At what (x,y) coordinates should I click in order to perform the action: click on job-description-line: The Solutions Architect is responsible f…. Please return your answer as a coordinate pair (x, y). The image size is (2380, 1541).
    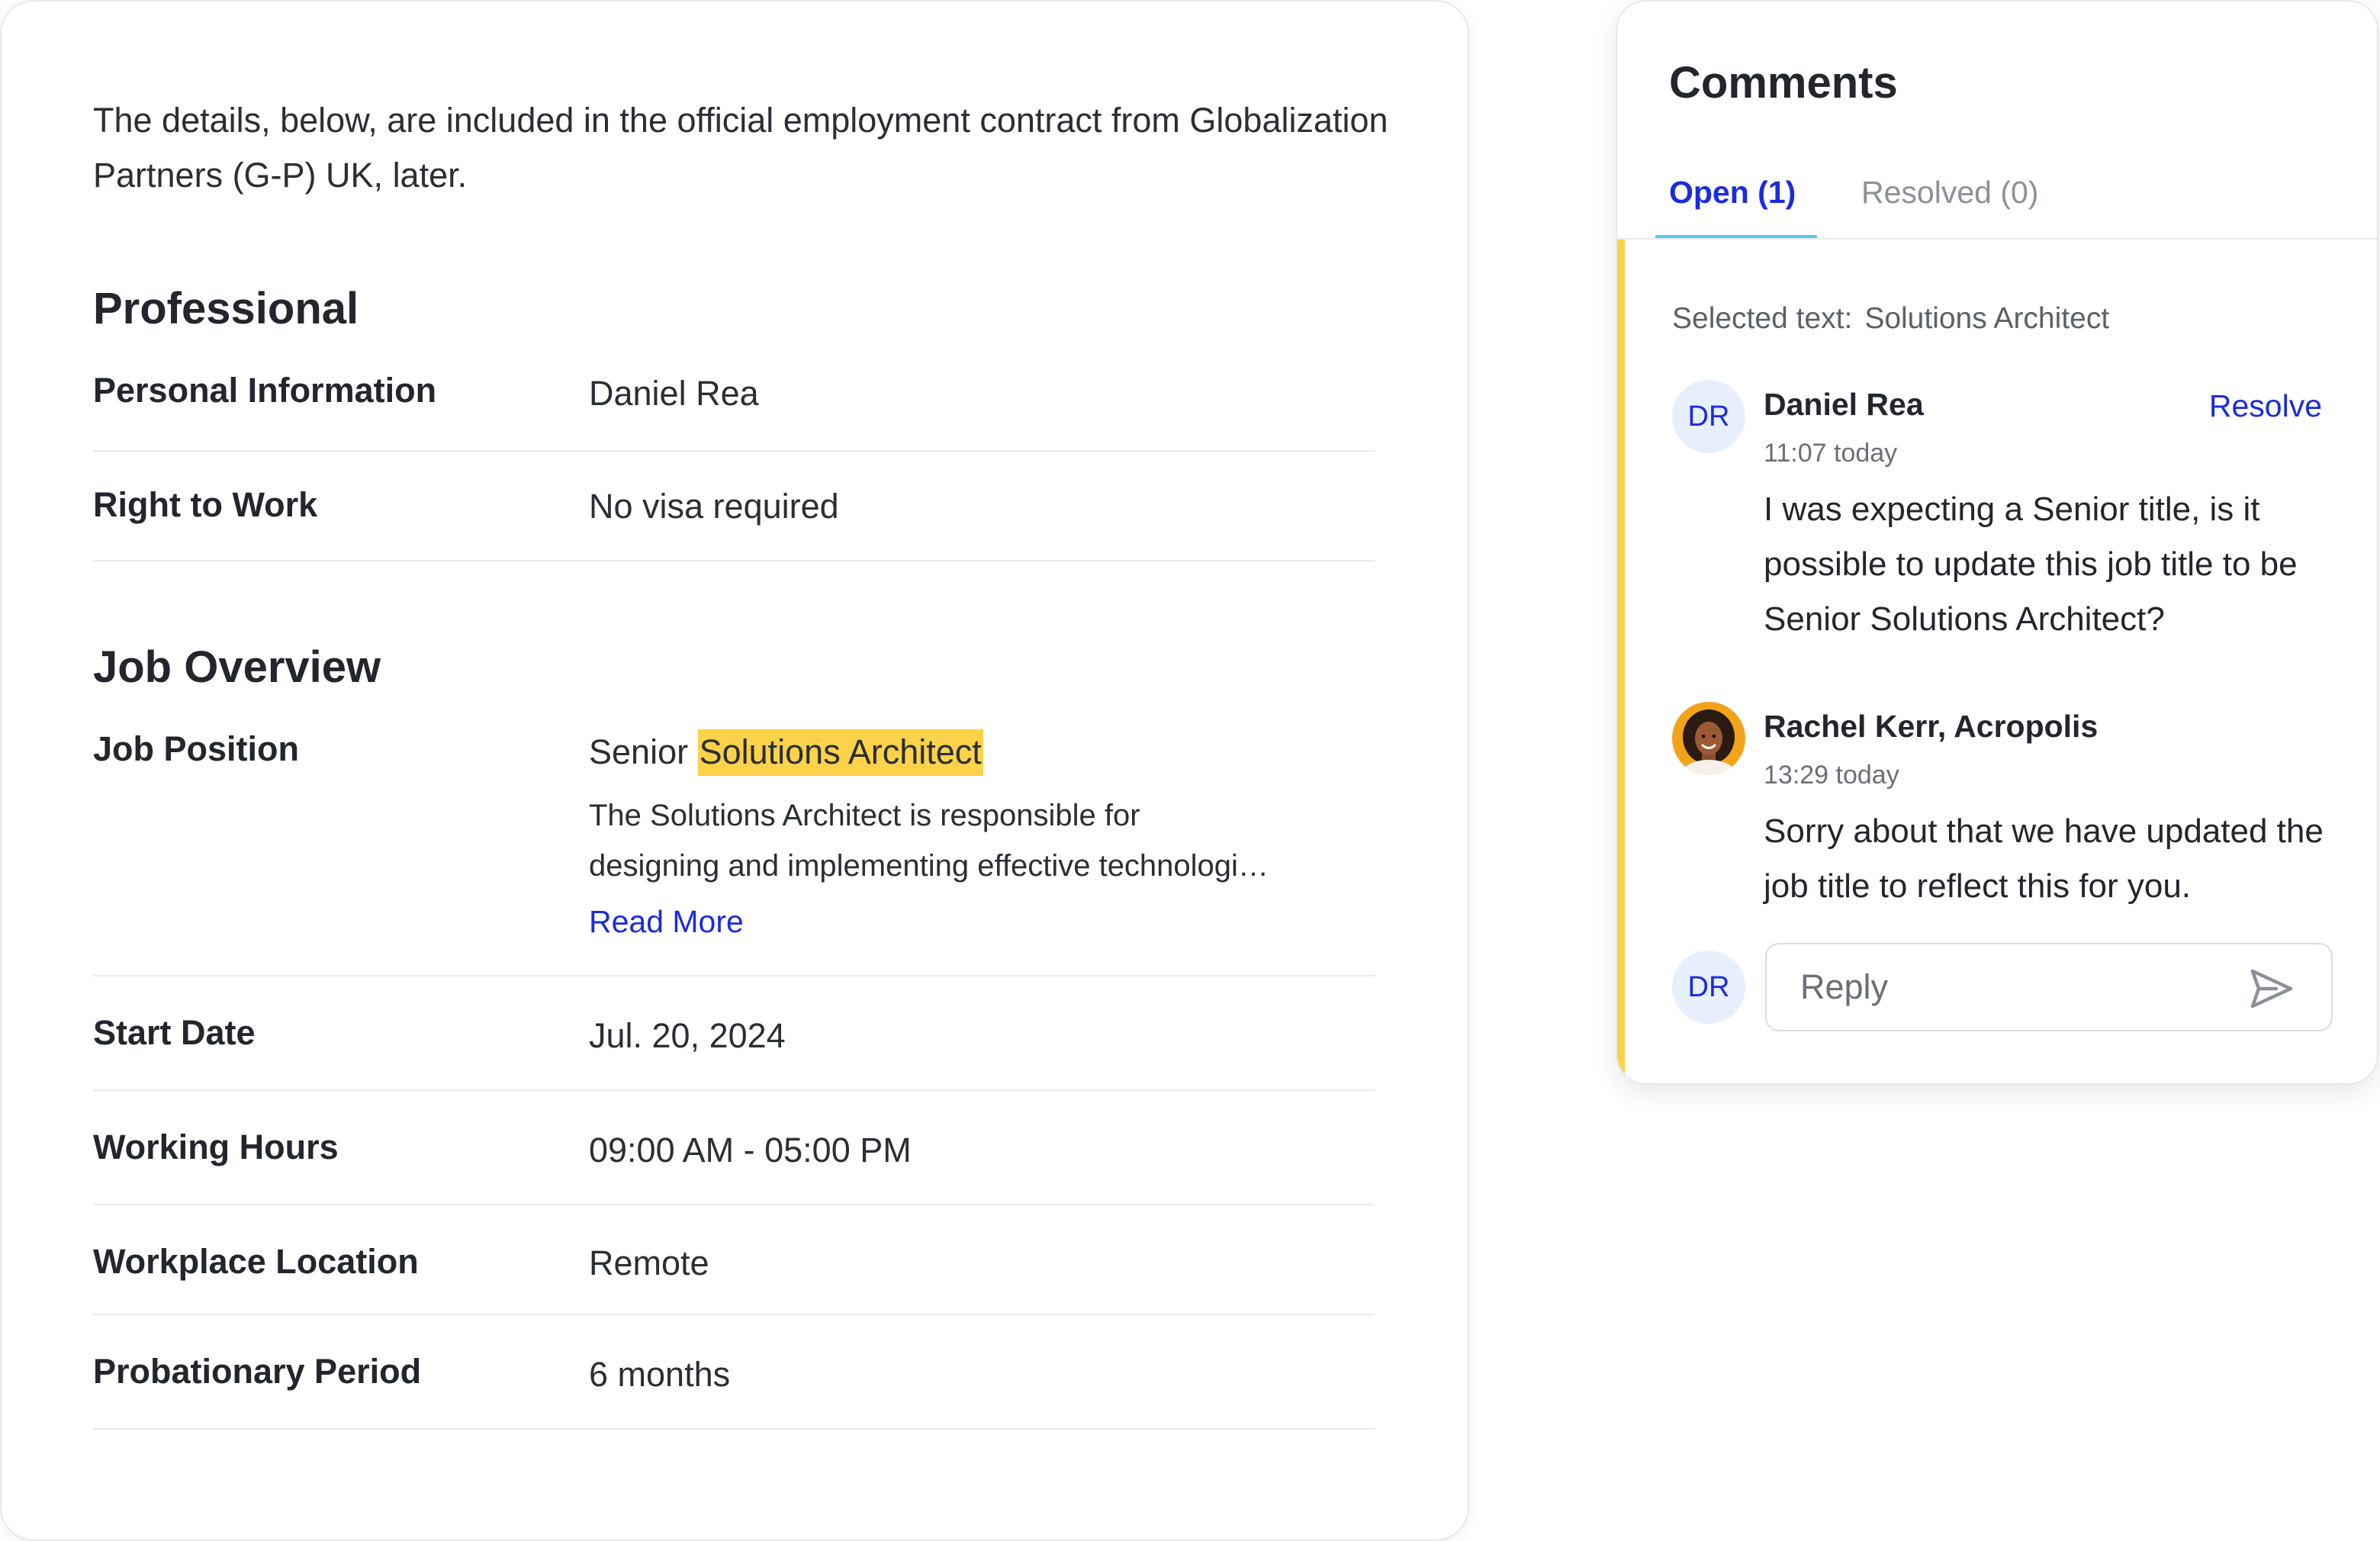
    Looking at the image, I should click on (864, 815).